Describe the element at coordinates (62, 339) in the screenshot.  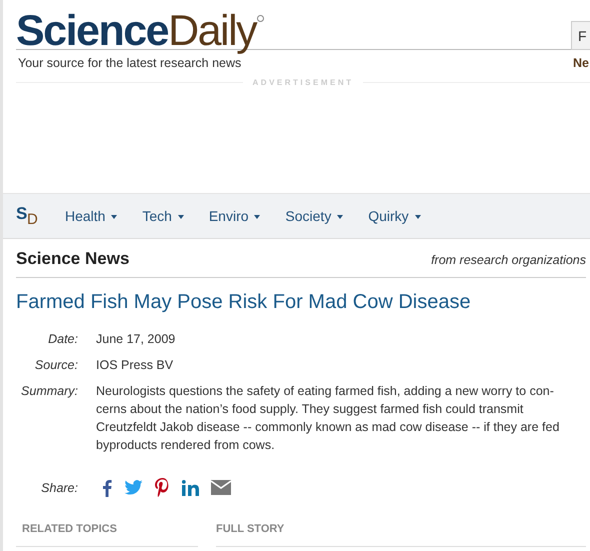
I see `meta-label: Date:` at that location.